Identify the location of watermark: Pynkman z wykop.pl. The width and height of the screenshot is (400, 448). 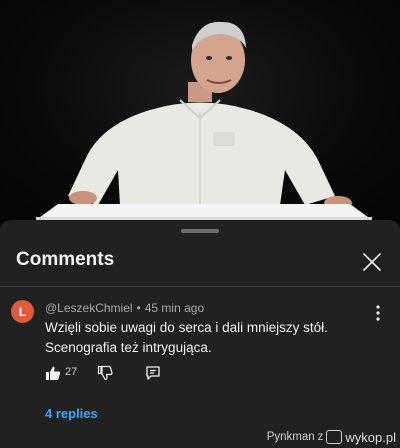
(331, 437).